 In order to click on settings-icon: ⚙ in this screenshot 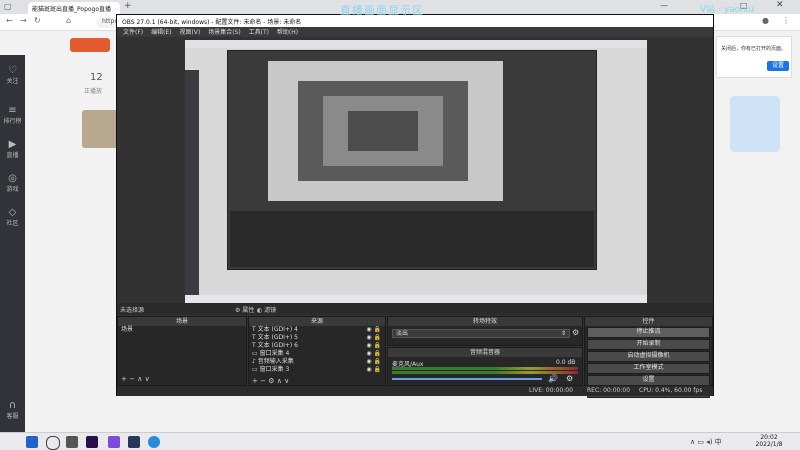, I will do `click(271, 381)`.